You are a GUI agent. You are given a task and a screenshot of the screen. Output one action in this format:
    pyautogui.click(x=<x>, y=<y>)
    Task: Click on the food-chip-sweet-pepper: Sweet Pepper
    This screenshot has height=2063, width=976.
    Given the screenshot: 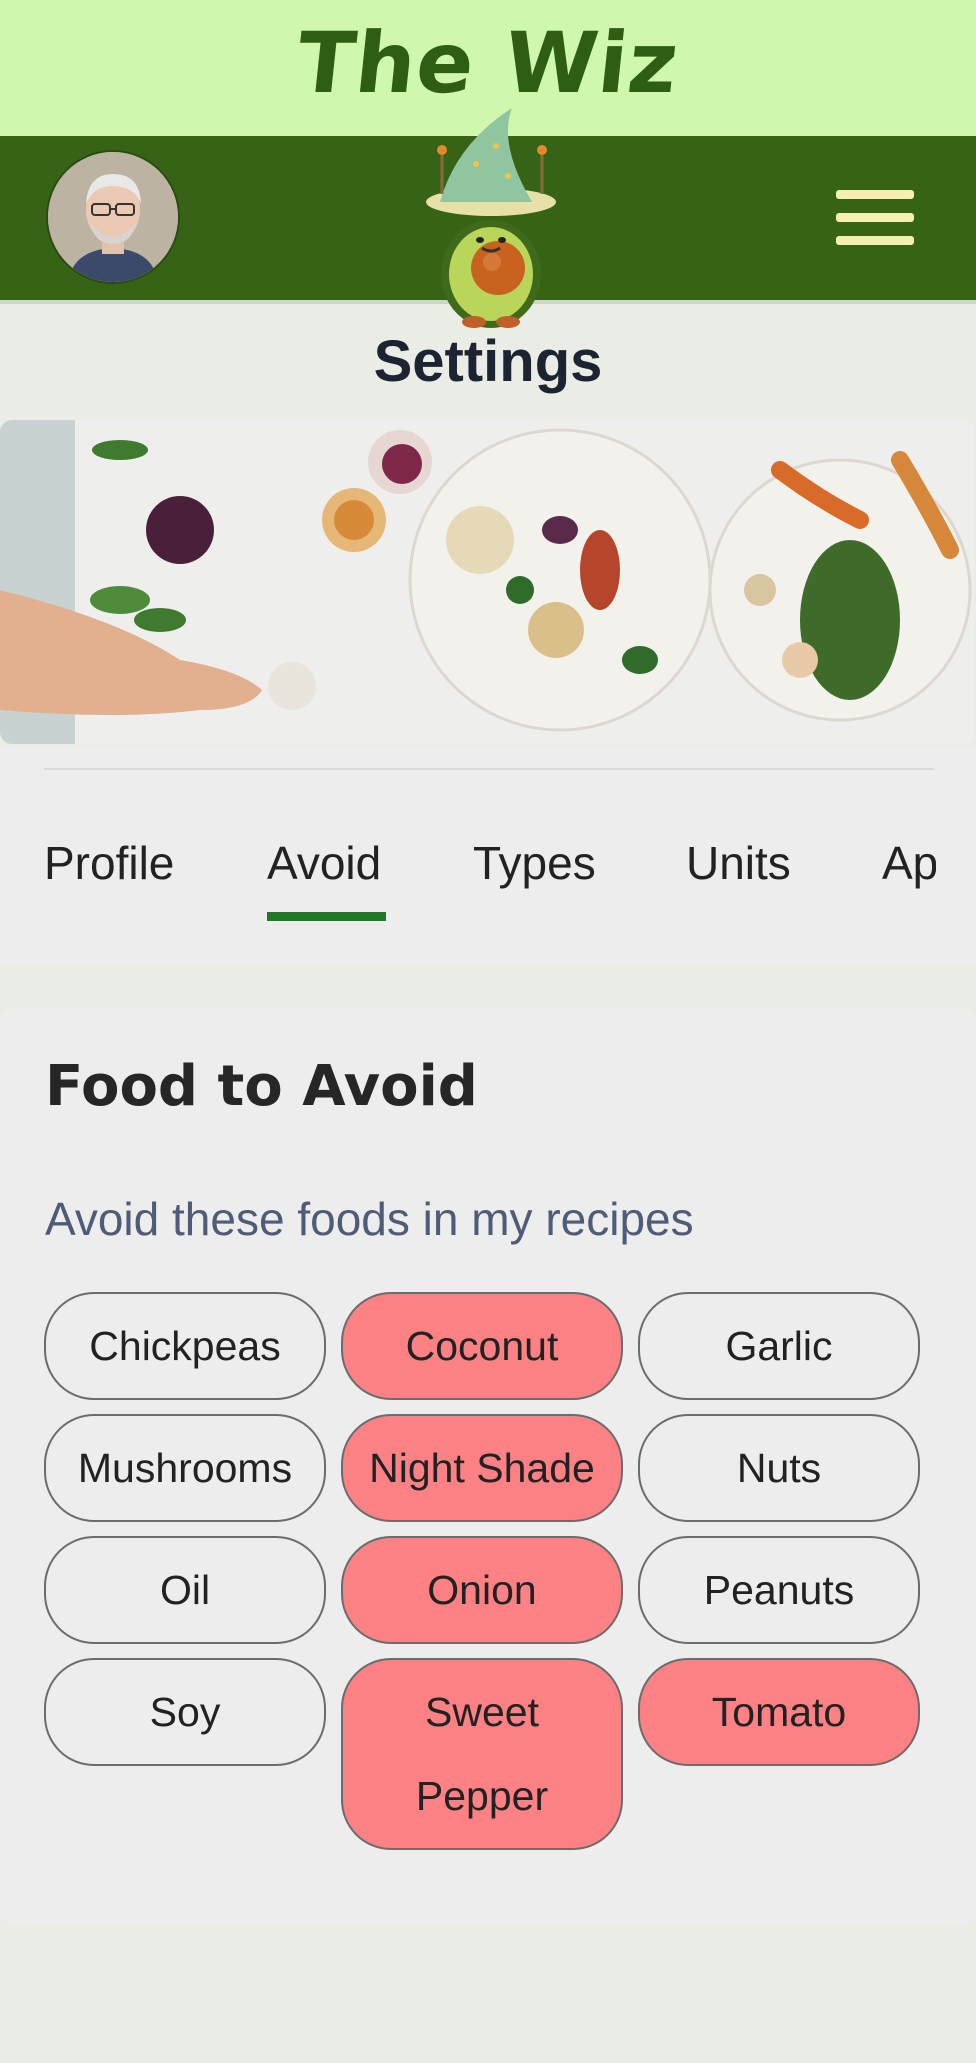 What is the action you would take?
    pyautogui.click(x=482, y=1754)
    